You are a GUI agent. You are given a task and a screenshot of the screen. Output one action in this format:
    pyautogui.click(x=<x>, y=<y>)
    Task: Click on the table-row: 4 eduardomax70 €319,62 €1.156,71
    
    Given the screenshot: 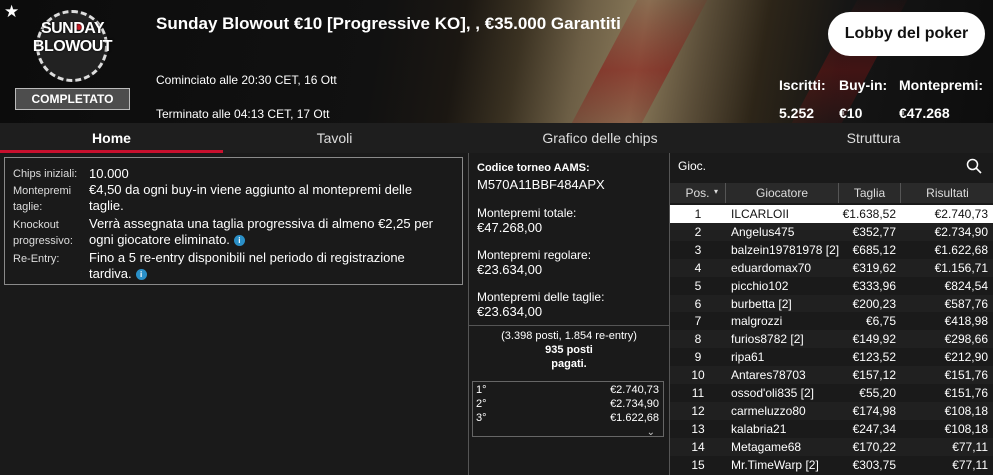 What is the action you would take?
    pyautogui.click(x=831, y=267)
    